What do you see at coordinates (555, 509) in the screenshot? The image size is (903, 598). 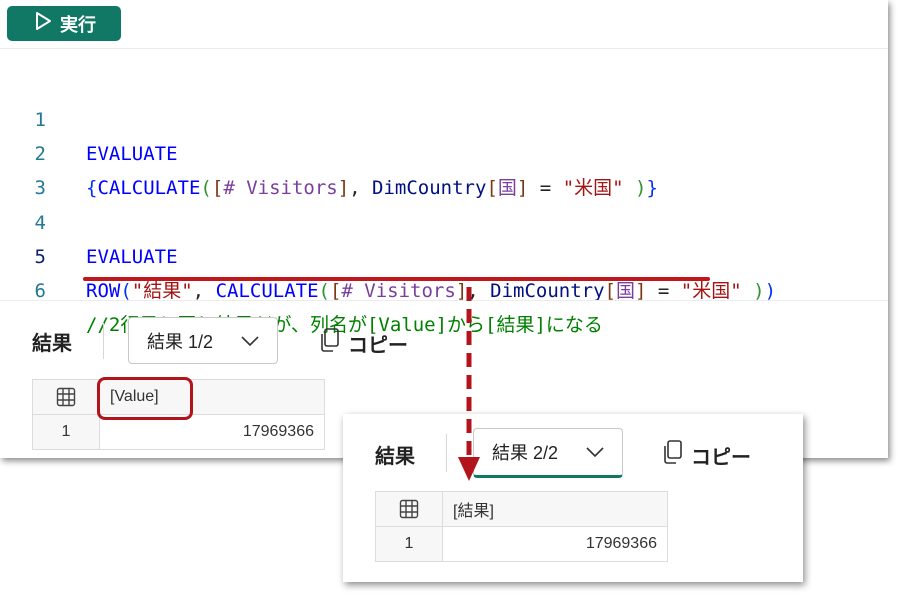 I see `column-header-result: [結果]` at bounding box center [555, 509].